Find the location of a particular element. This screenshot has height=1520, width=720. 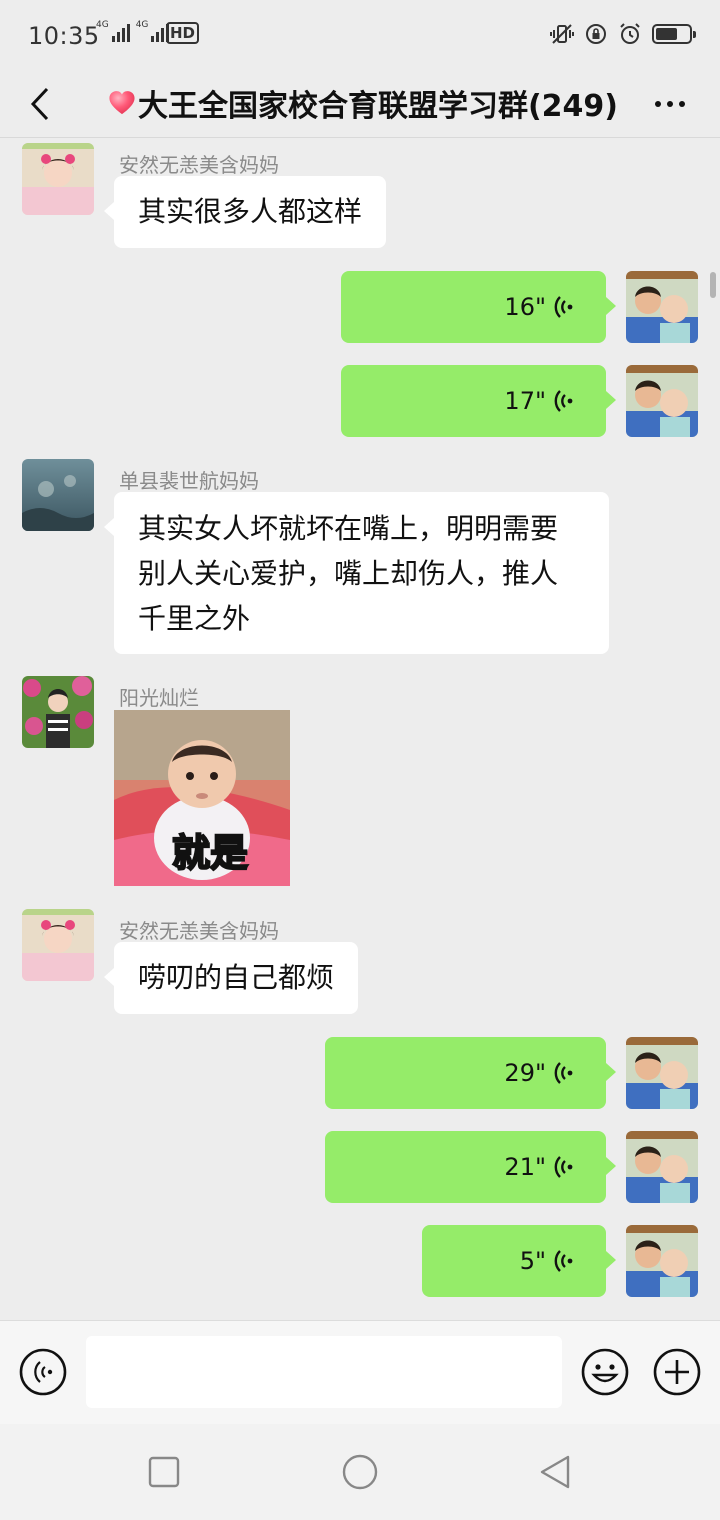

voice-duration: 16" is located at coordinates (525, 307).